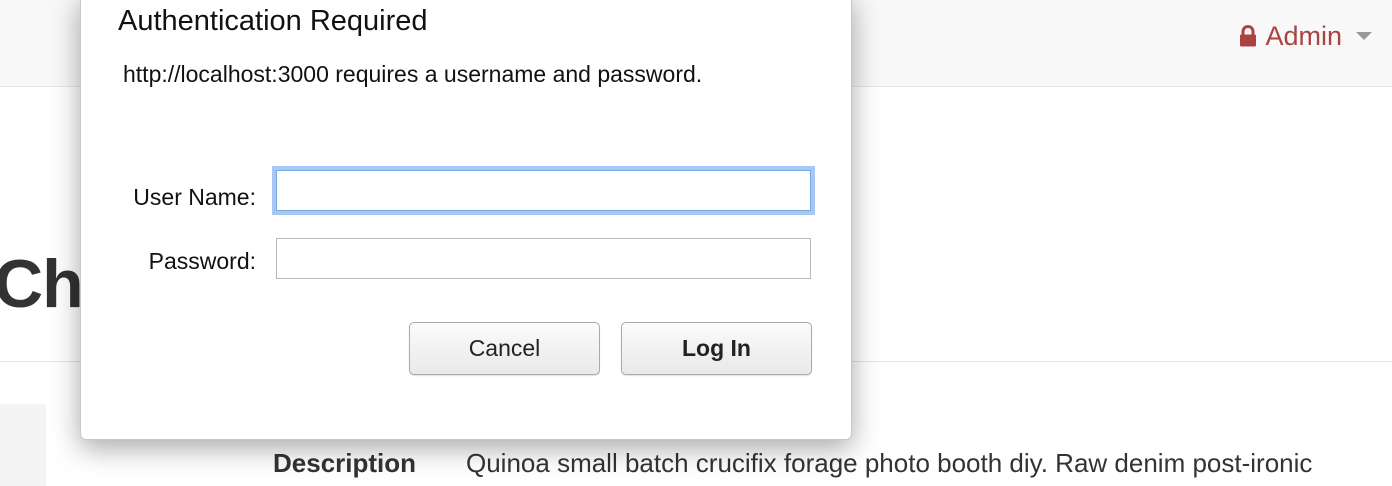  Describe the element at coordinates (345, 463) in the screenshot. I see `description-label: Description` at that location.